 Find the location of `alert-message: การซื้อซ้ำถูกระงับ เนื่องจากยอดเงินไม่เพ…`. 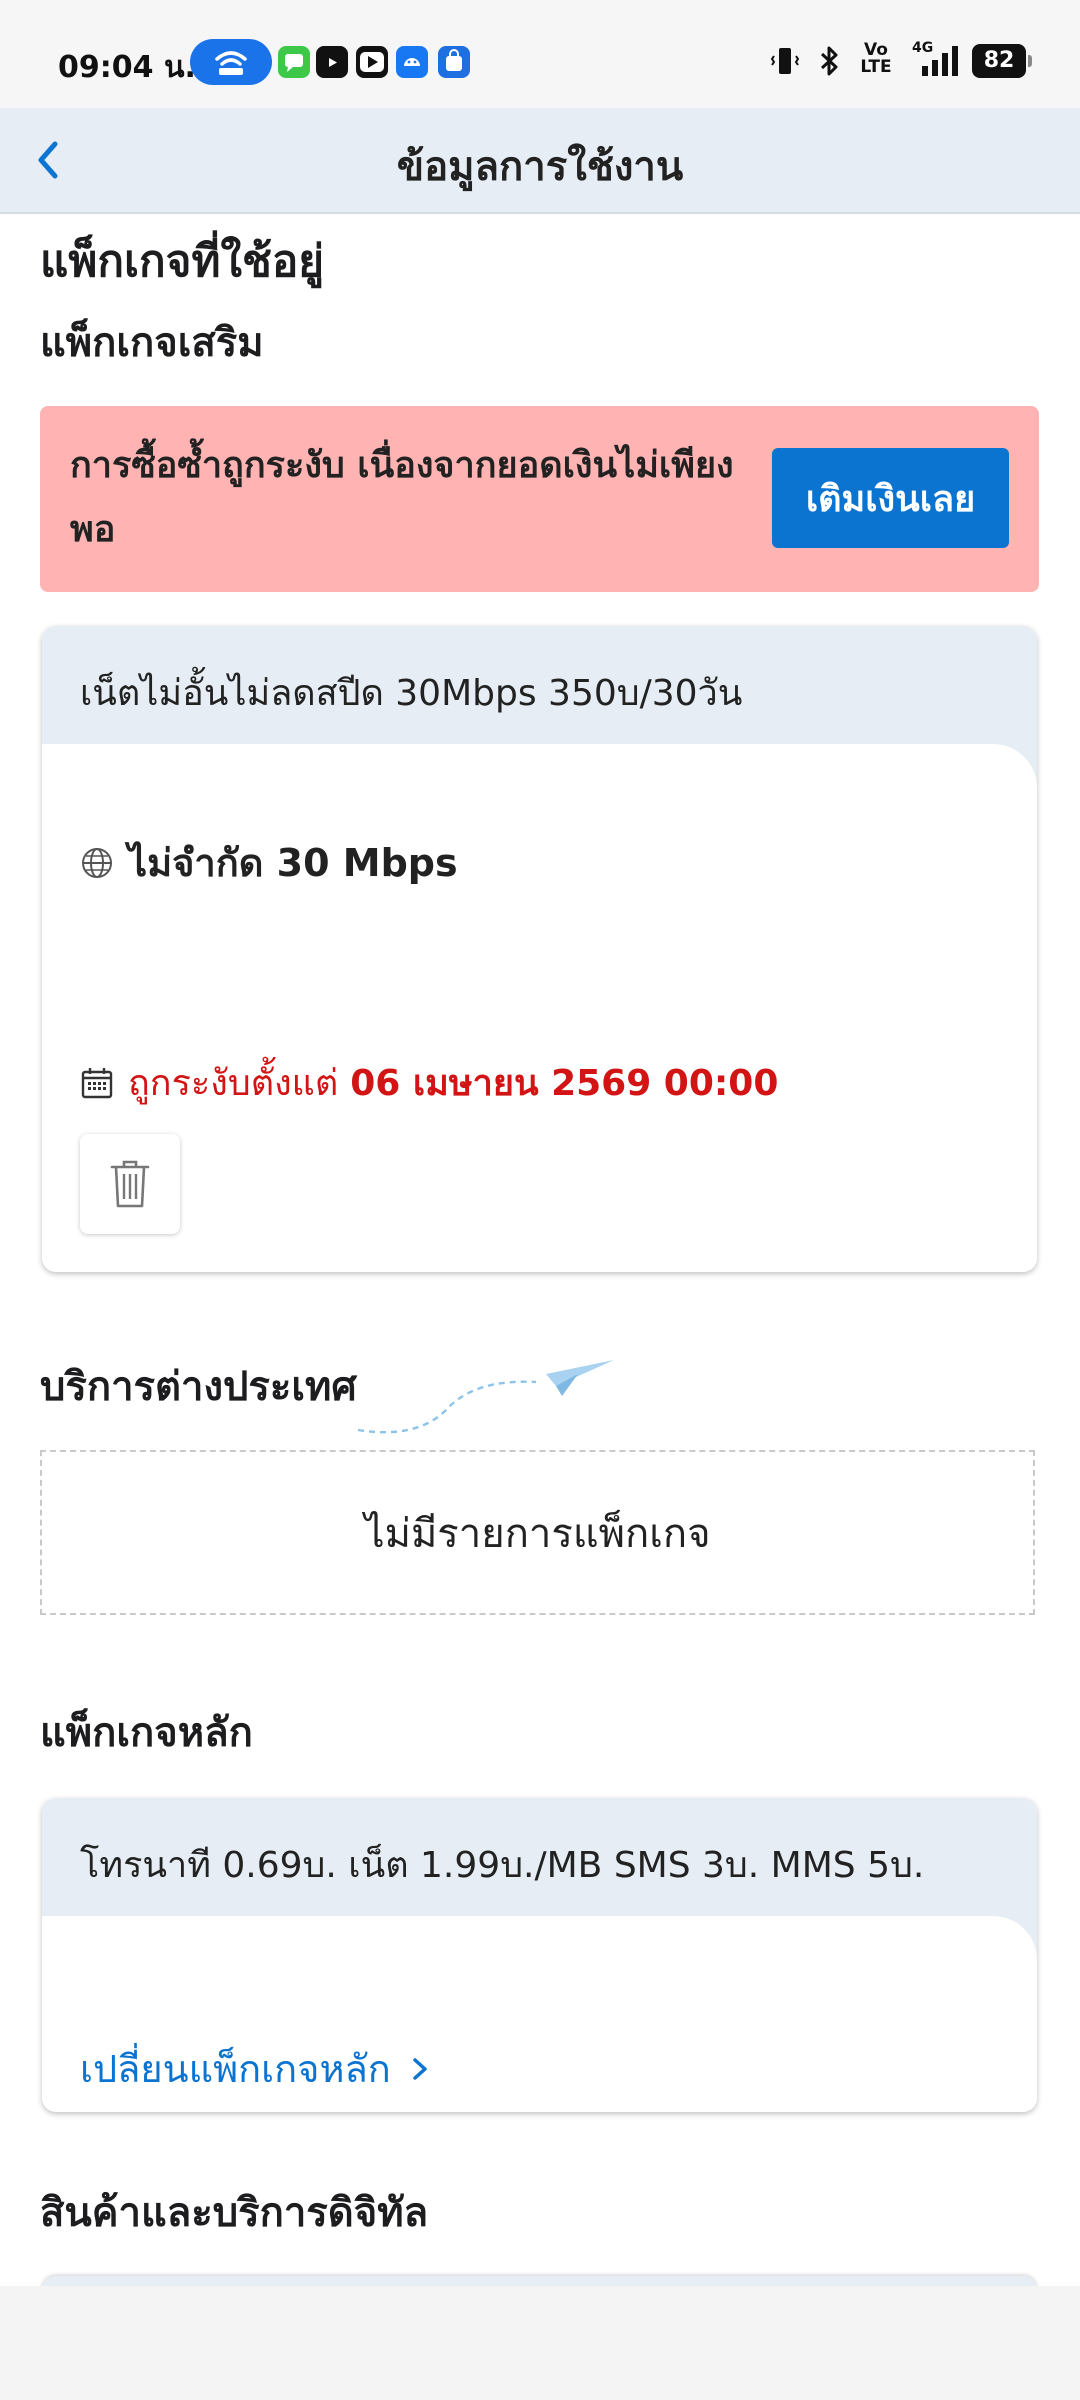

alert-message: การซื้อซ้ำถูกระงับ เนื่องจากยอดเงินไม่เพ… is located at coordinates (402, 497).